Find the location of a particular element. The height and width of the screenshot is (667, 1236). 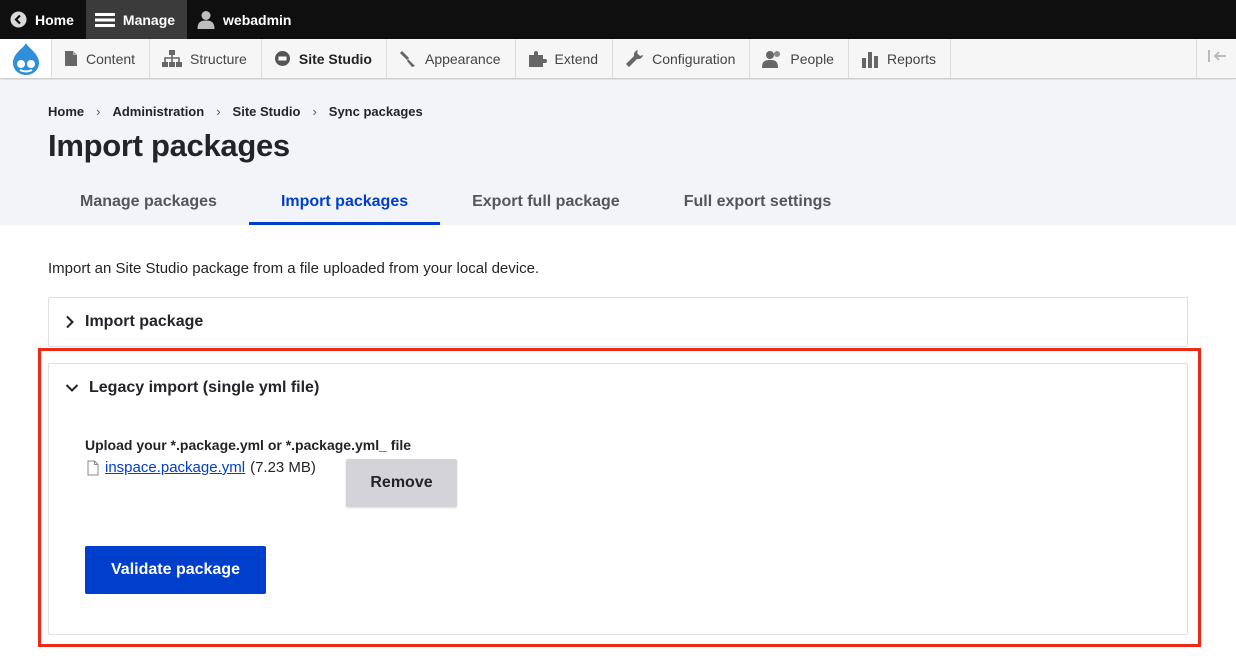

admin-toolbar: Home Manage webadmin is located at coordinates (618, 19).